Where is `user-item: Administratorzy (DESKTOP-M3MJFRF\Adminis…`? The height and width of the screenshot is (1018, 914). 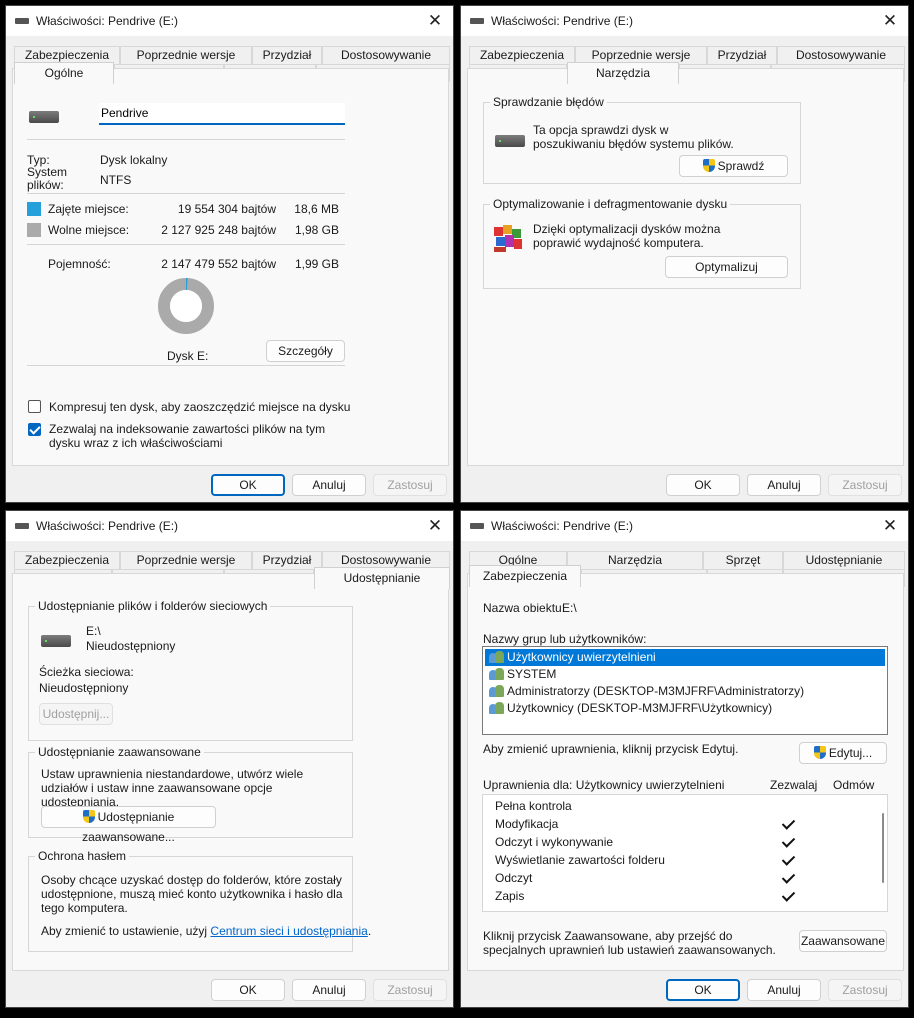
user-item: Administratorzy (DESKTOP-M3MJFRF\Adminis… is located at coordinates (685, 691).